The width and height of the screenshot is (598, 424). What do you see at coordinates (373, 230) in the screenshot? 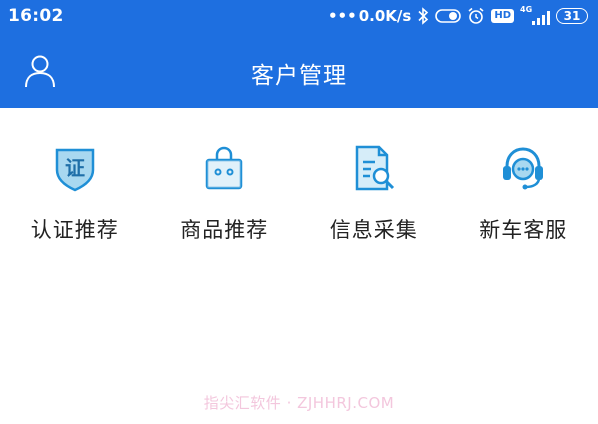
I see `grid-item-label: 信息采集` at bounding box center [373, 230].